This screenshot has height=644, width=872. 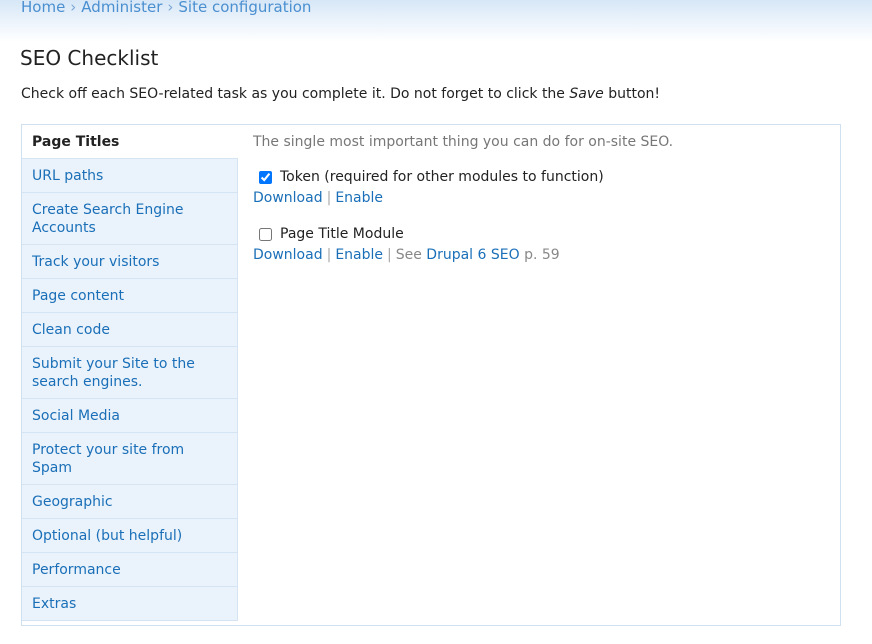 What do you see at coordinates (265, 177) in the screenshot?
I see `token-checkbox` at bounding box center [265, 177].